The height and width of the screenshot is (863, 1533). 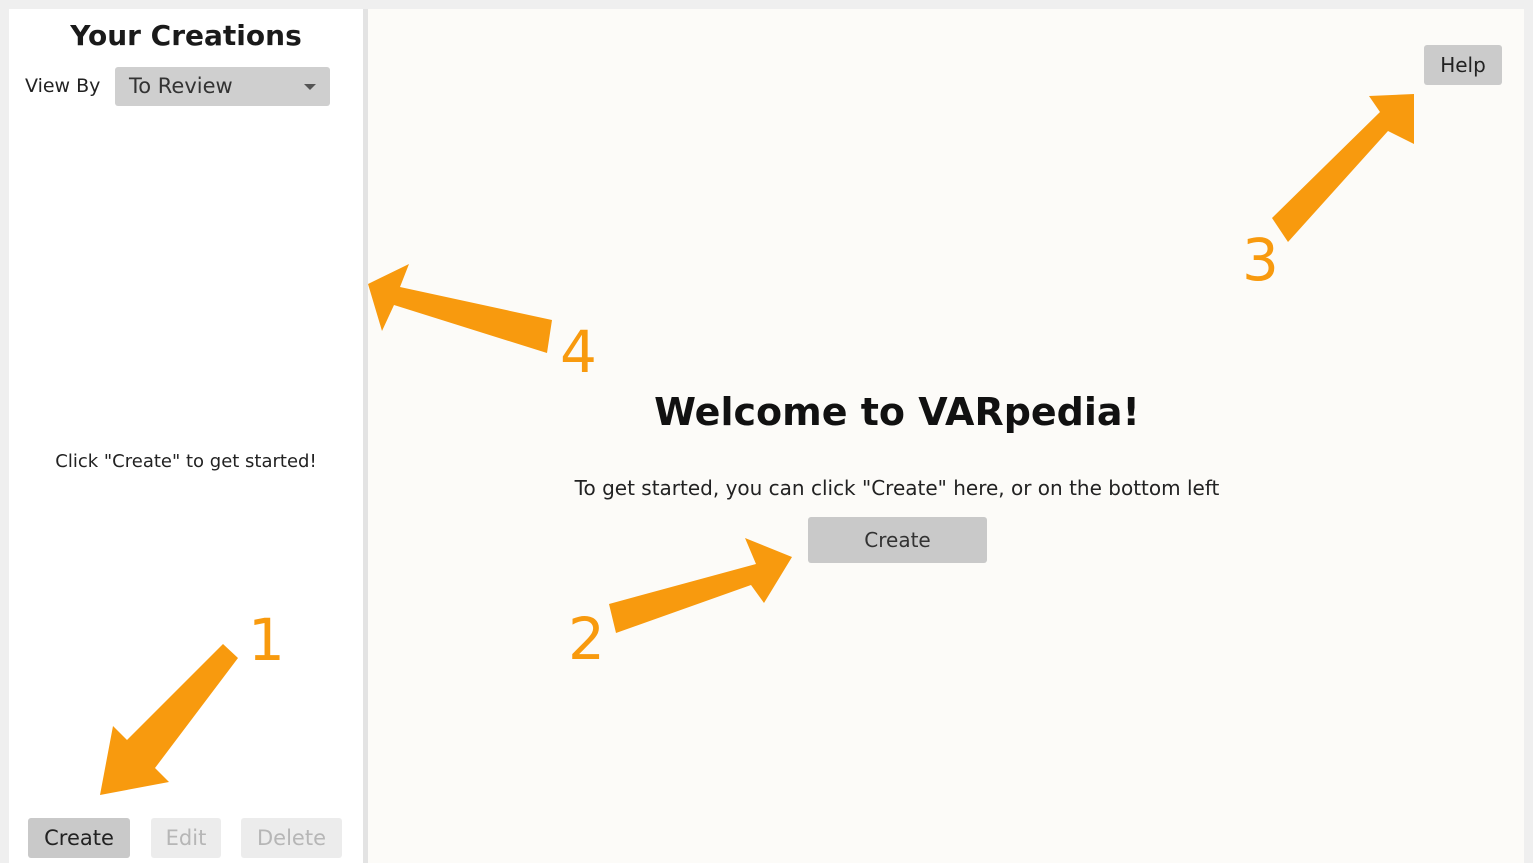 What do you see at coordinates (79, 838) in the screenshot?
I see `sidebar-create-button: Create` at bounding box center [79, 838].